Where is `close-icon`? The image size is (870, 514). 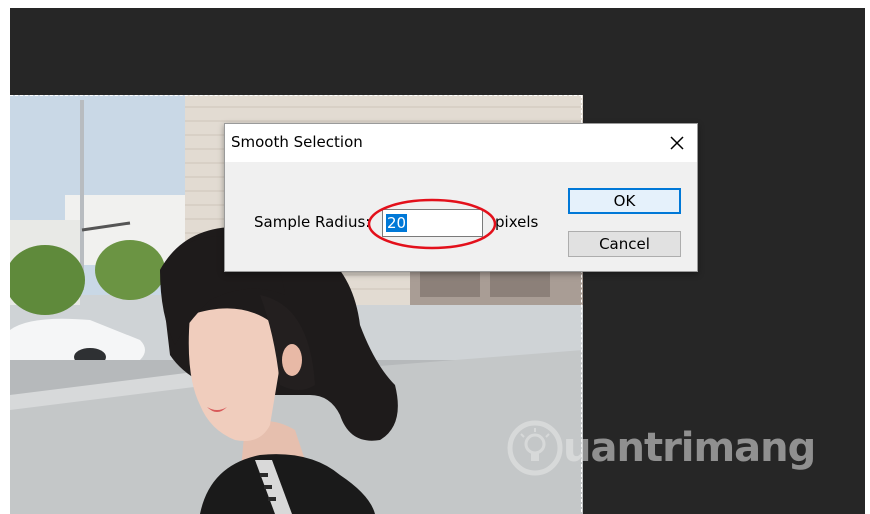 close-icon is located at coordinates (677, 143).